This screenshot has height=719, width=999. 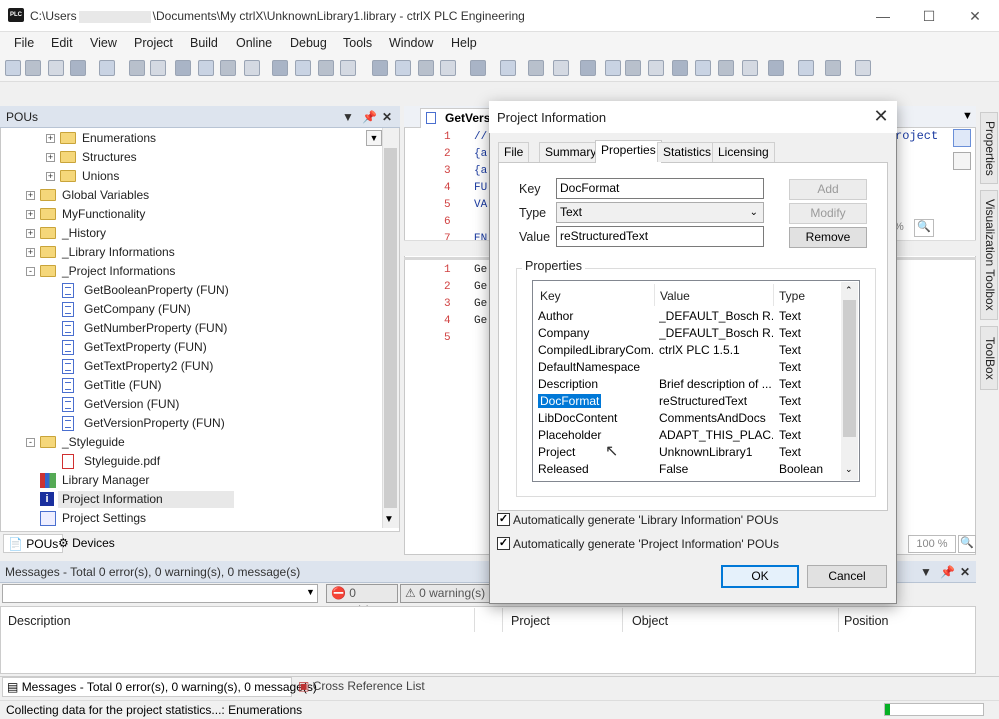 What do you see at coordinates (571, 152) in the screenshot?
I see `tab-summary: Summary` at bounding box center [571, 152].